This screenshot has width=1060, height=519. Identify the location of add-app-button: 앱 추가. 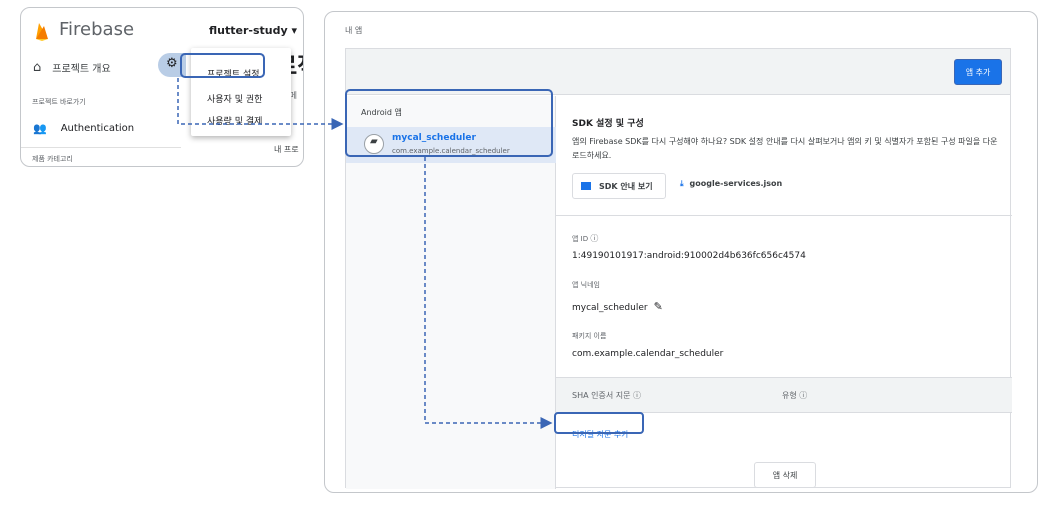
(978, 72).